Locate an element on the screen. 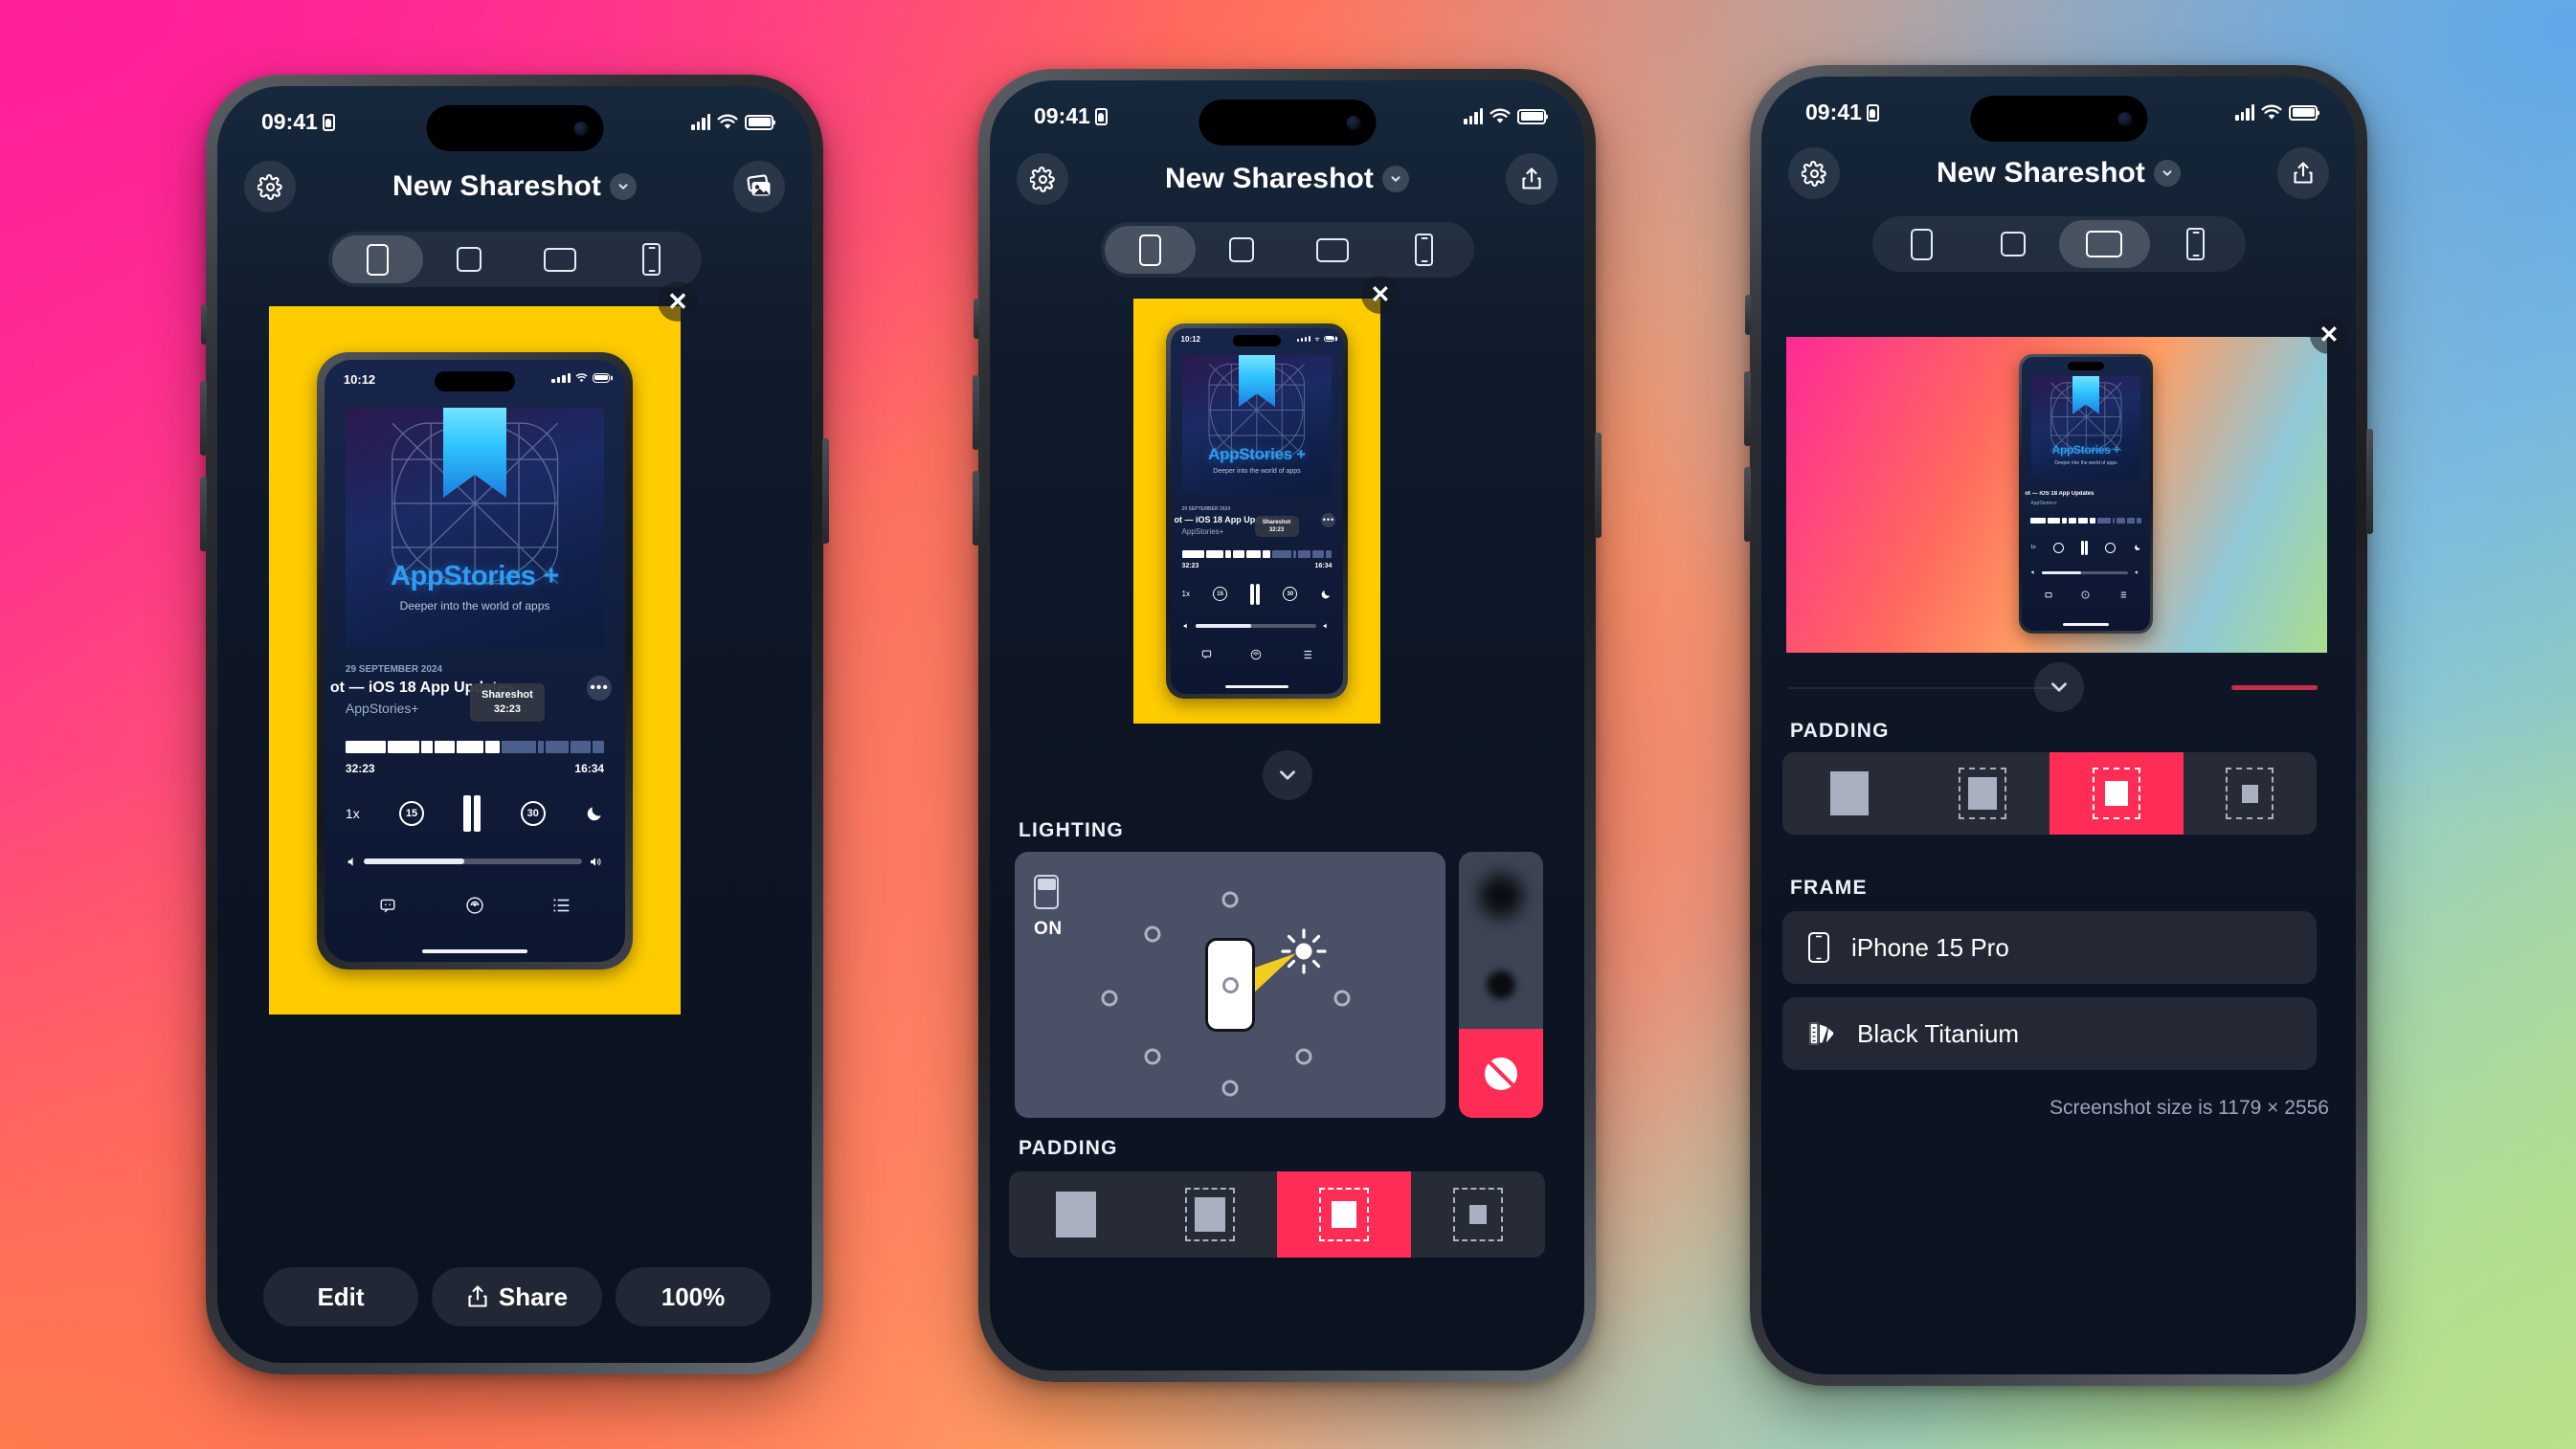 This screenshot has height=1449, width=2576. nav-title-group-1: New Shareshot is located at coordinates (515, 186).